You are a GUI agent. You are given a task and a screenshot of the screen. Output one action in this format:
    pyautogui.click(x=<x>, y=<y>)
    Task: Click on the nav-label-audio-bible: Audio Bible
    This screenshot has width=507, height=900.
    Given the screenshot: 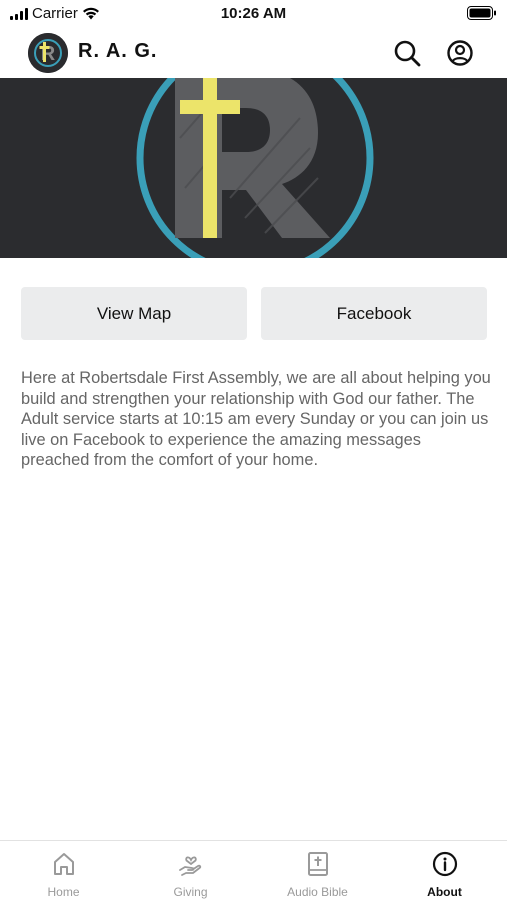 What is the action you would take?
    pyautogui.click(x=317, y=892)
    